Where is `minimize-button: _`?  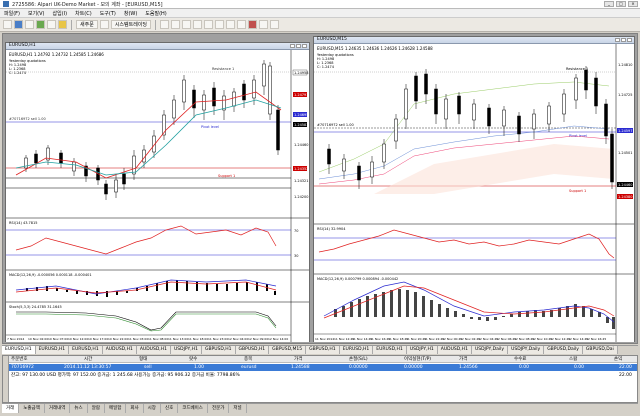
minimize-button: _ is located at coordinates (609, 4).